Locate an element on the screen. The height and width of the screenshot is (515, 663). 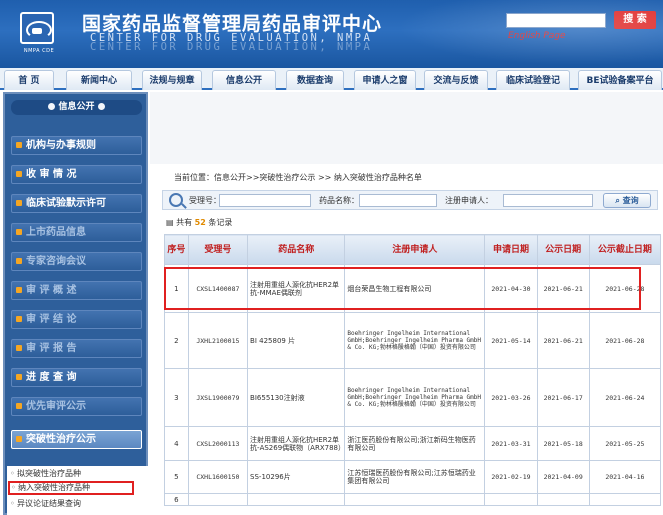
applicant-input is located at coordinates (548, 200).